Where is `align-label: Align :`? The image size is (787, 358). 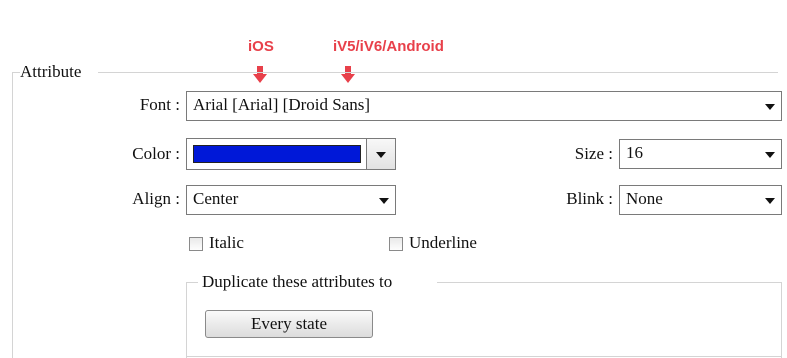 align-label: Align : is located at coordinates (156, 198).